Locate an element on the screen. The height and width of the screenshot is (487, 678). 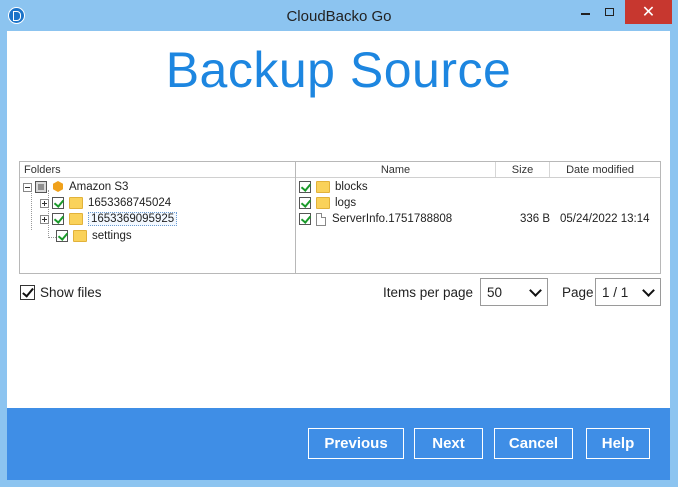
tree-node-settings: settings is located at coordinates (94, 236).